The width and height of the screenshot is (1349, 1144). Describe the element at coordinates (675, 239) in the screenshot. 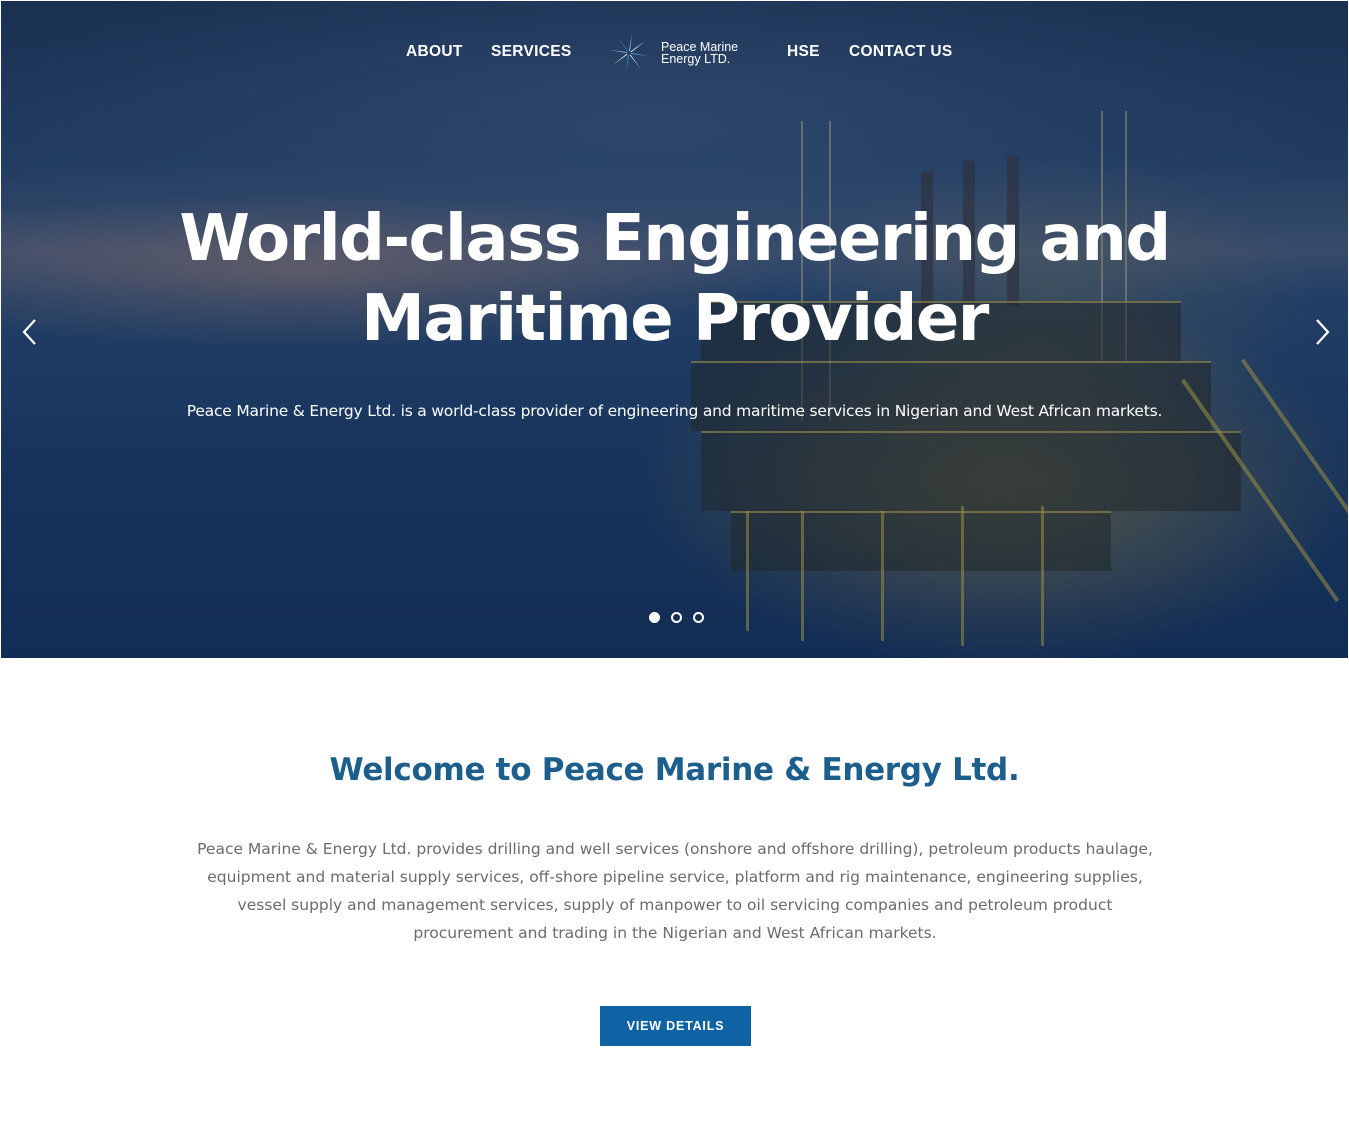

I see `hero-title-line-1: World-class Engineering and` at that location.